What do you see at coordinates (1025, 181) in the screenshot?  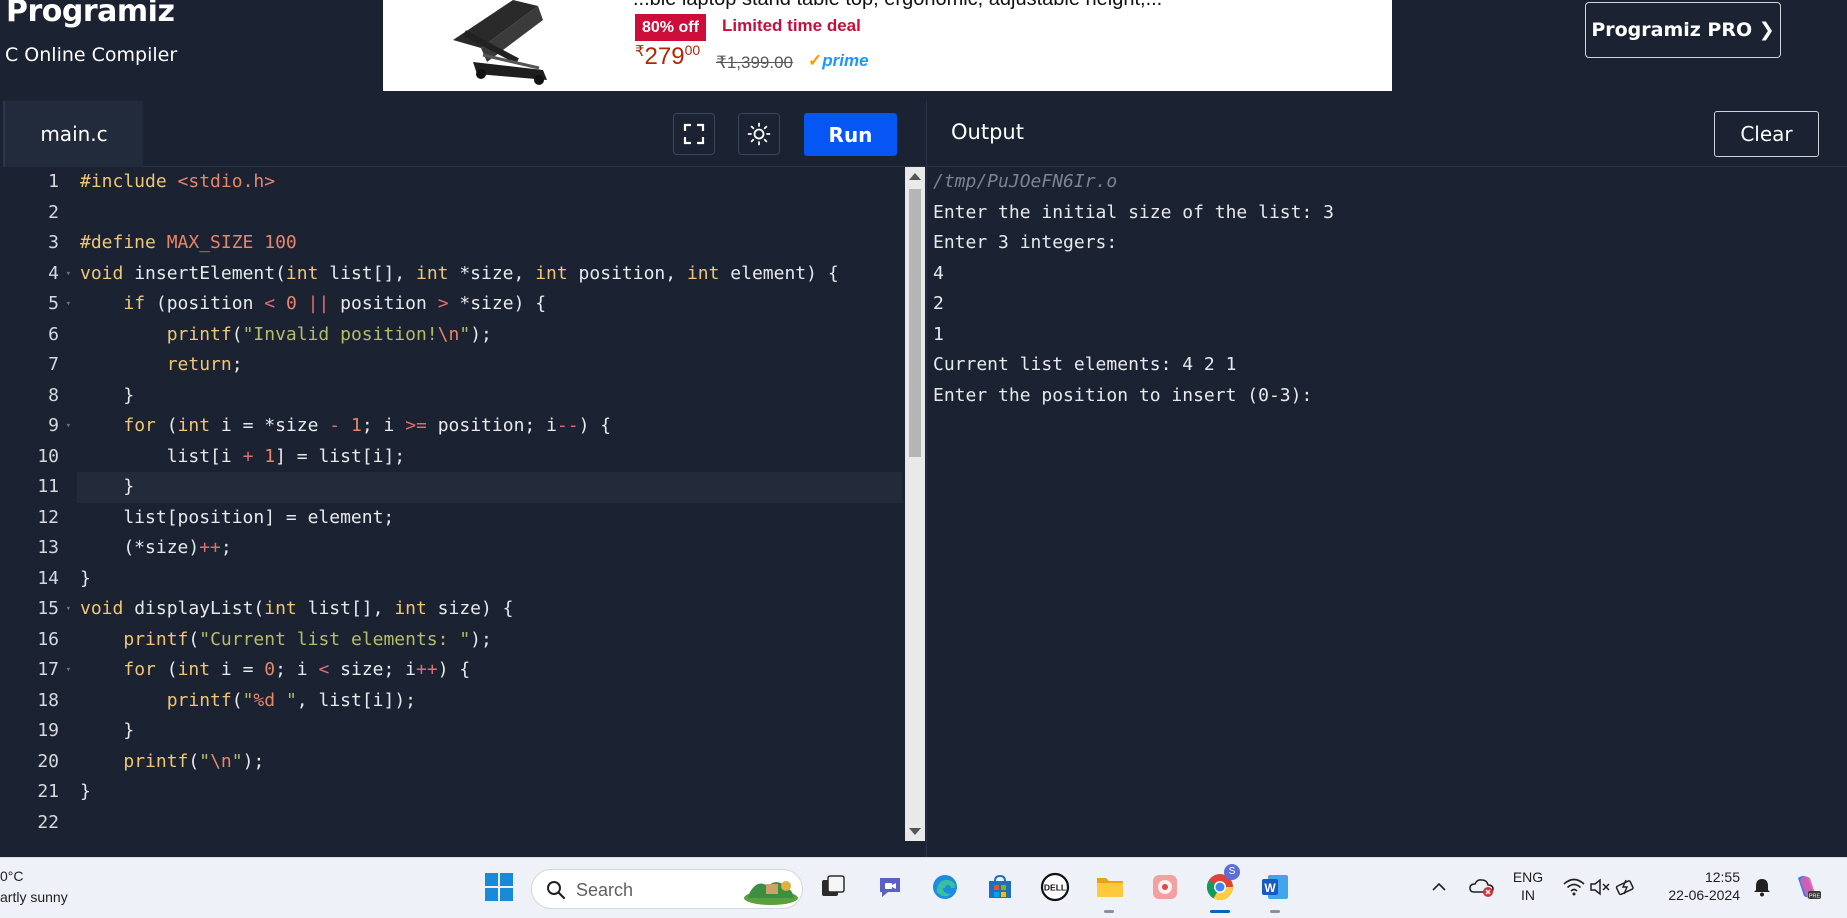 I see `output-binary-path: /tmp/PuJOeFN6Ir.o` at bounding box center [1025, 181].